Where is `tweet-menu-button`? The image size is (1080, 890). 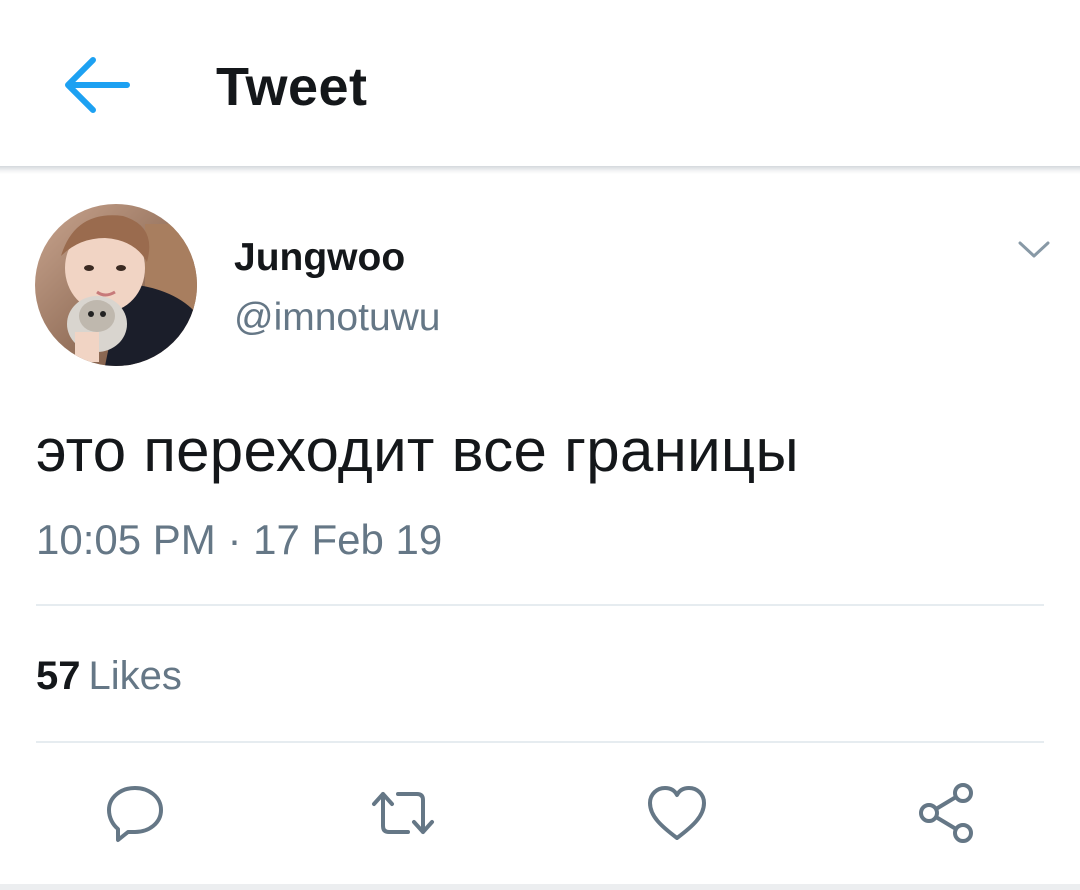 tweet-menu-button is located at coordinates (1034, 250).